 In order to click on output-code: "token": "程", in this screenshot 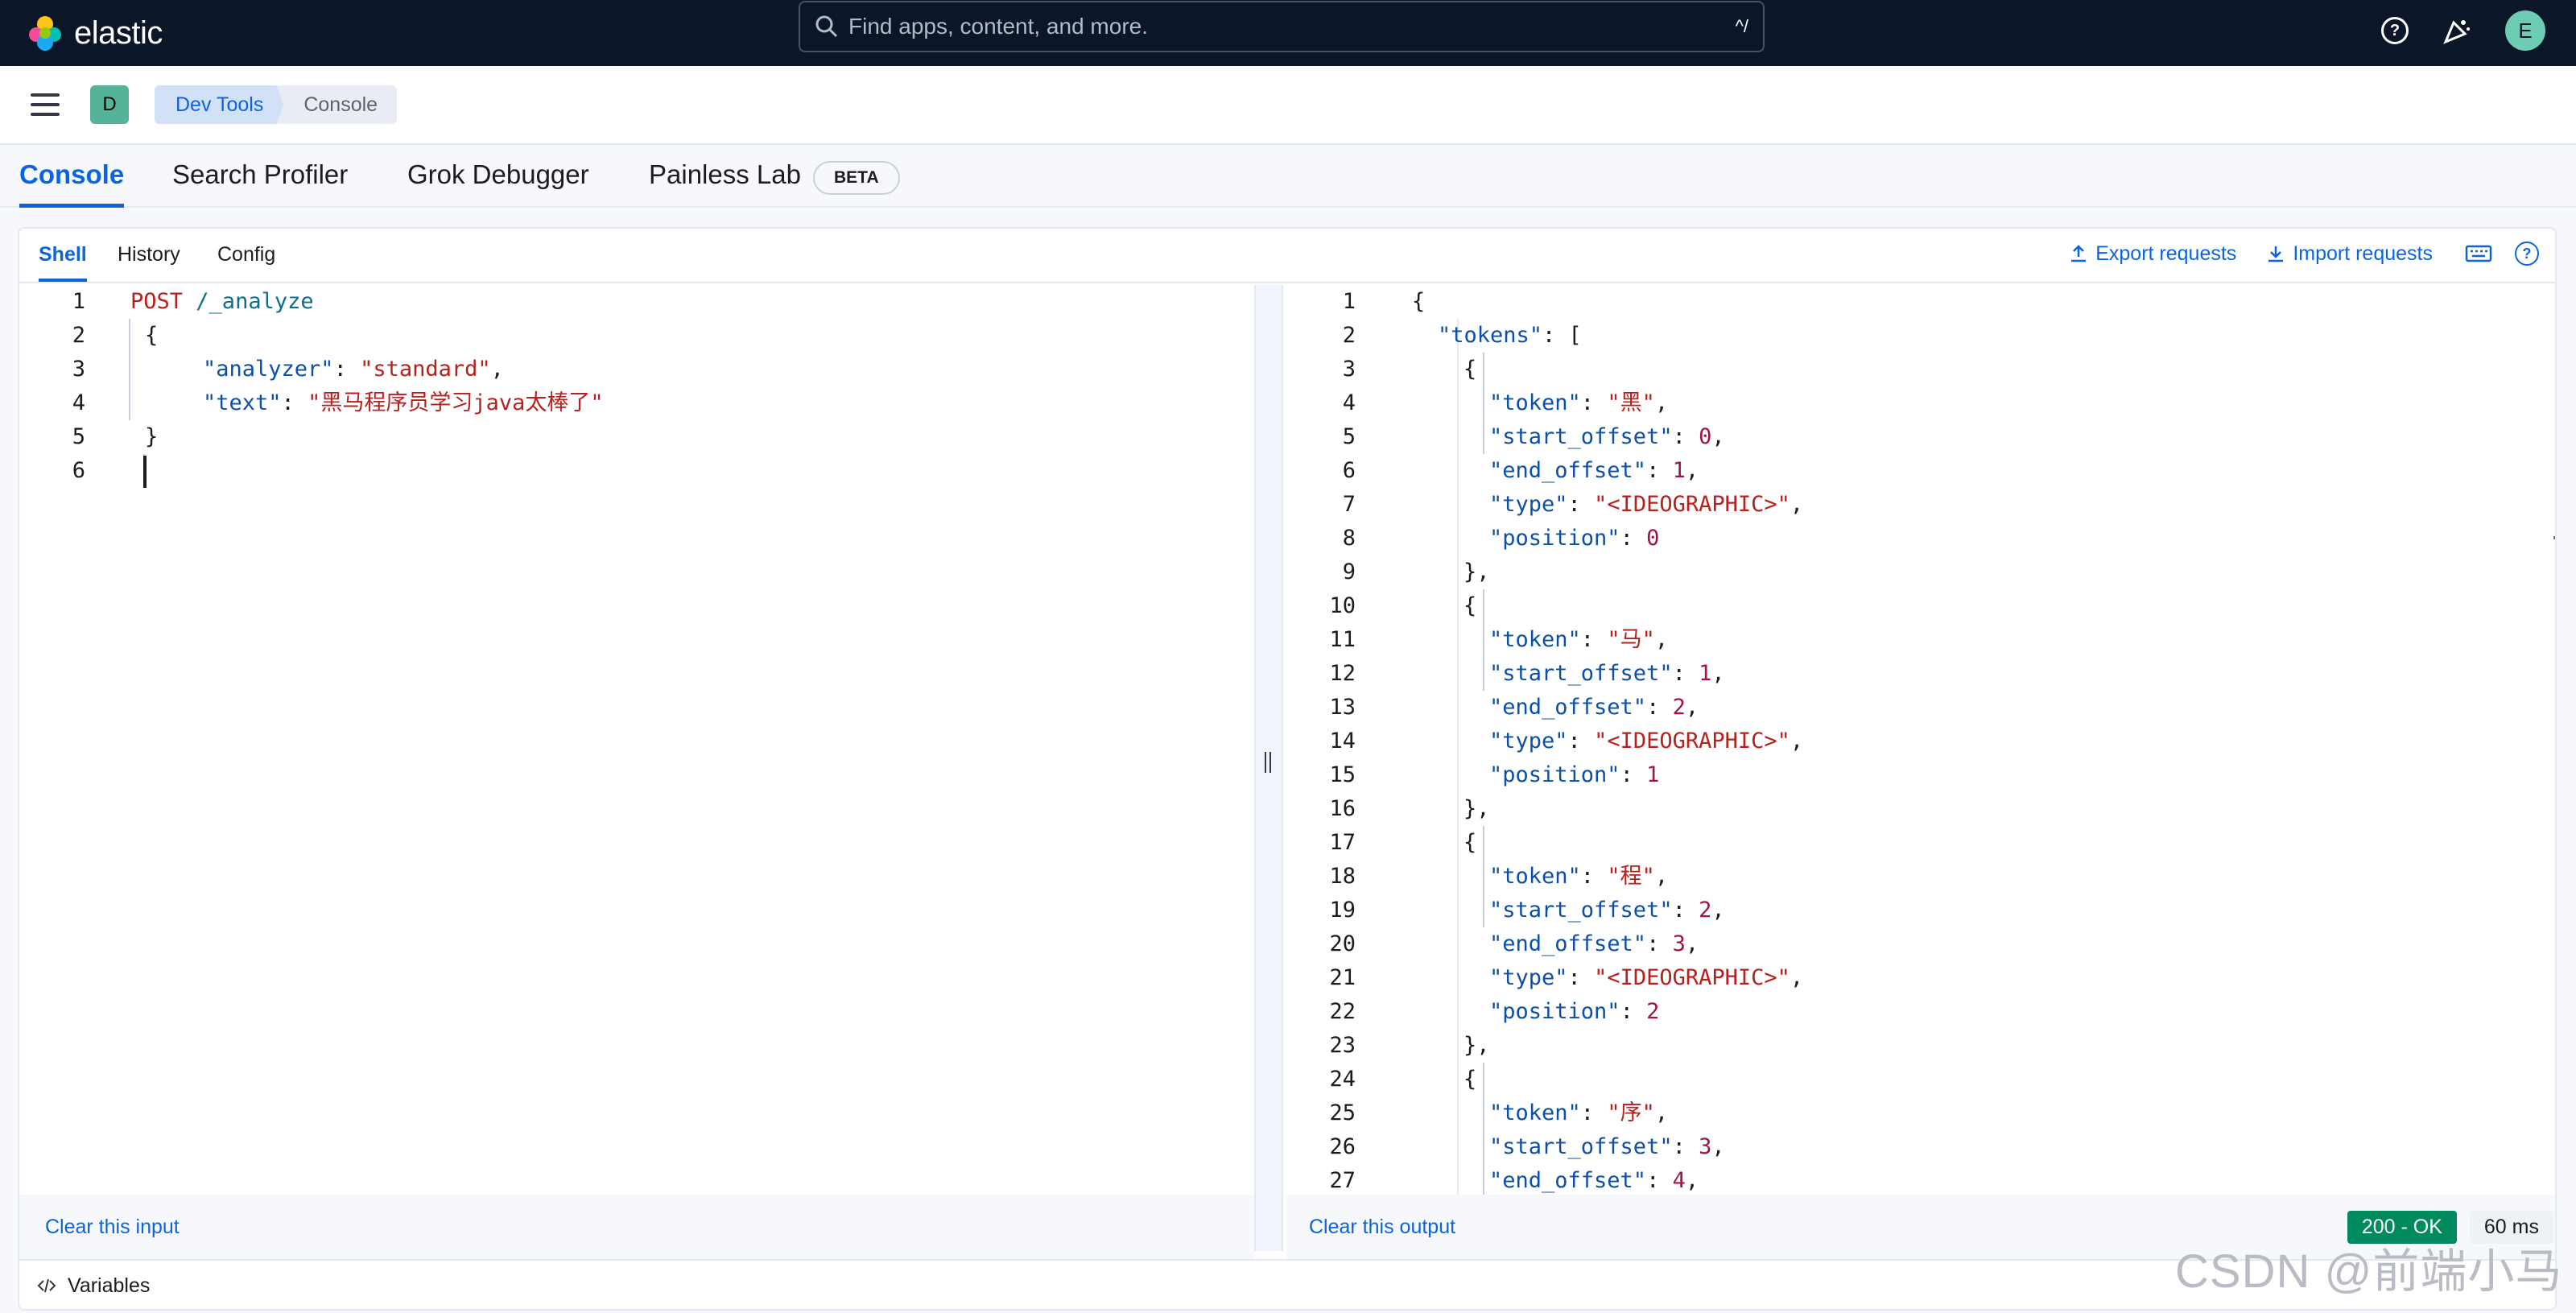, I will do `click(1579, 876)`.